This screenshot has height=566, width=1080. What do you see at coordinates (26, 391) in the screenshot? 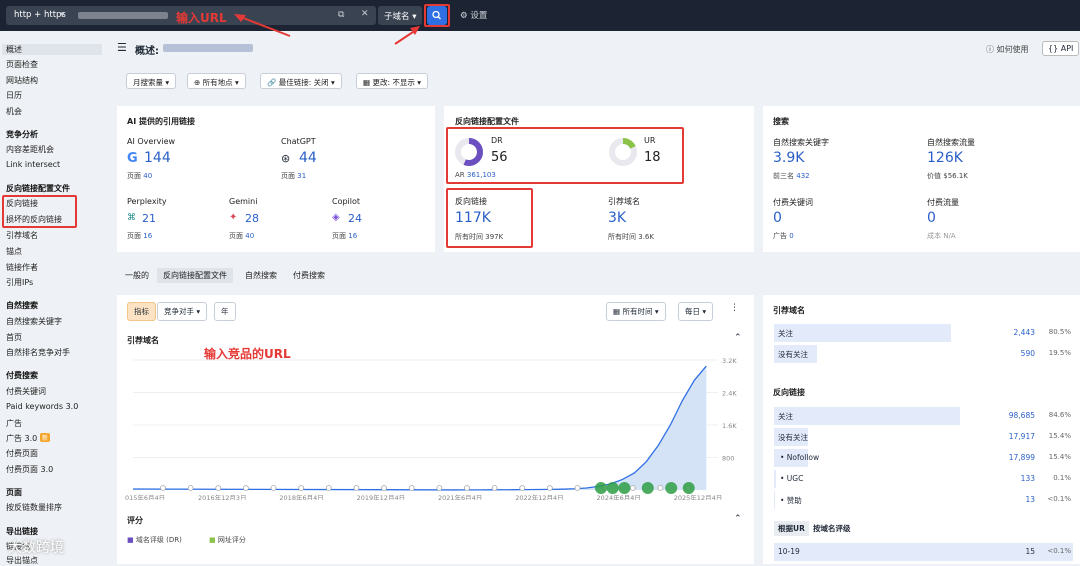
I see `sidebar-item-paid-keywords: 付费关键词` at bounding box center [26, 391].